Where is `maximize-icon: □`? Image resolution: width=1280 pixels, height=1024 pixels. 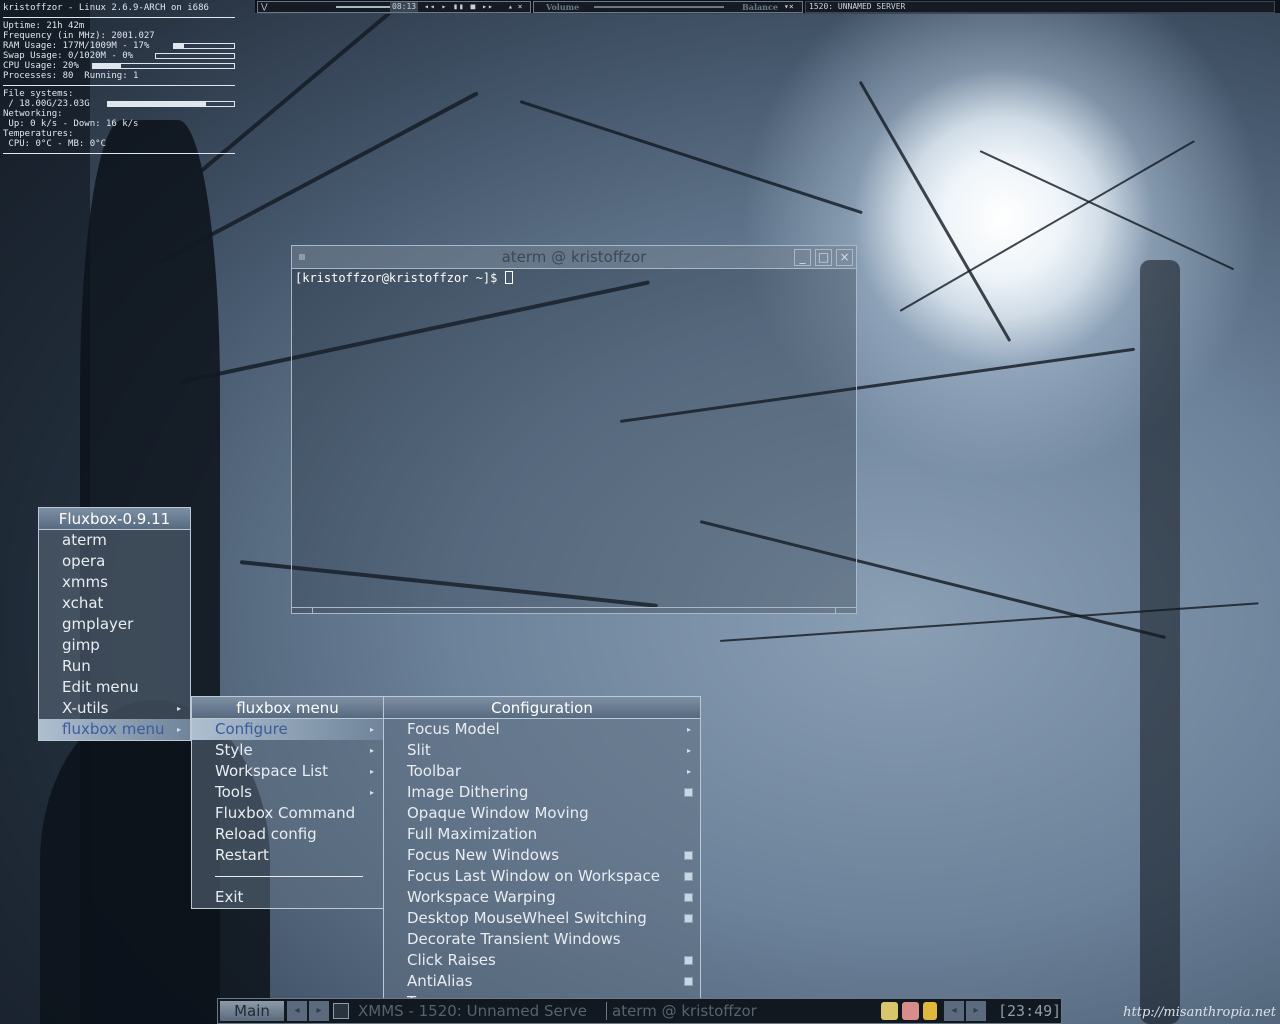 maximize-icon: □ is located at coordinates (823, 257).